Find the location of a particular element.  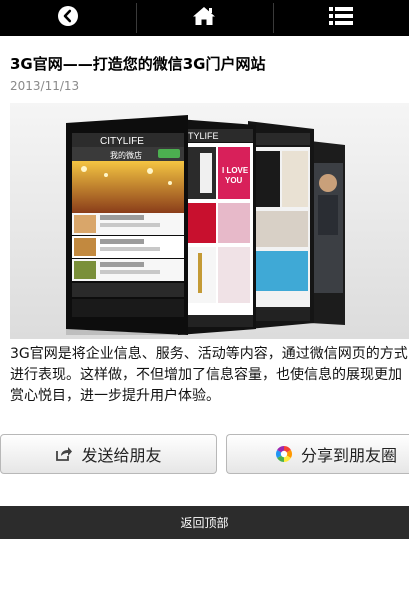

home-icon is located at coordinates (204, 18).